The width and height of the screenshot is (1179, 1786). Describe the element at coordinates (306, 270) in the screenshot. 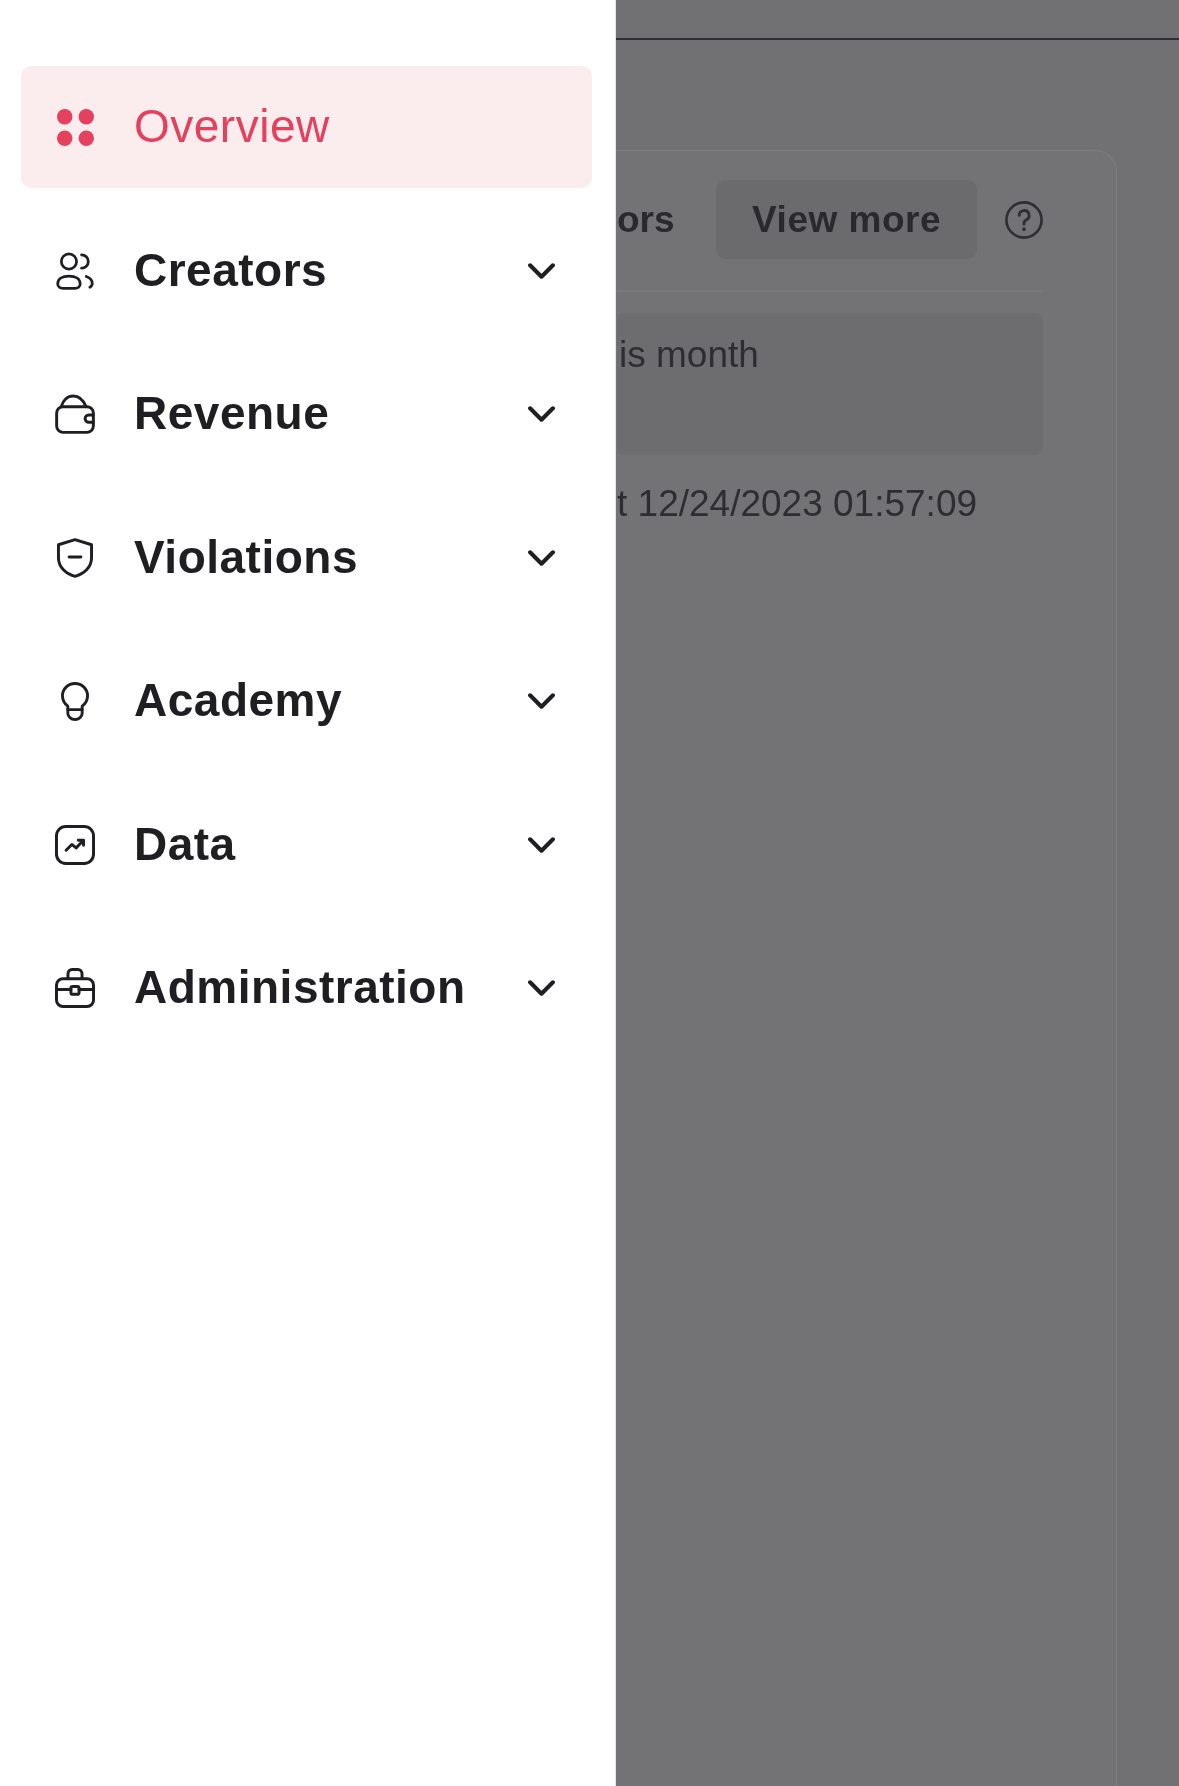

I see `nav-item: Creators` at that location.